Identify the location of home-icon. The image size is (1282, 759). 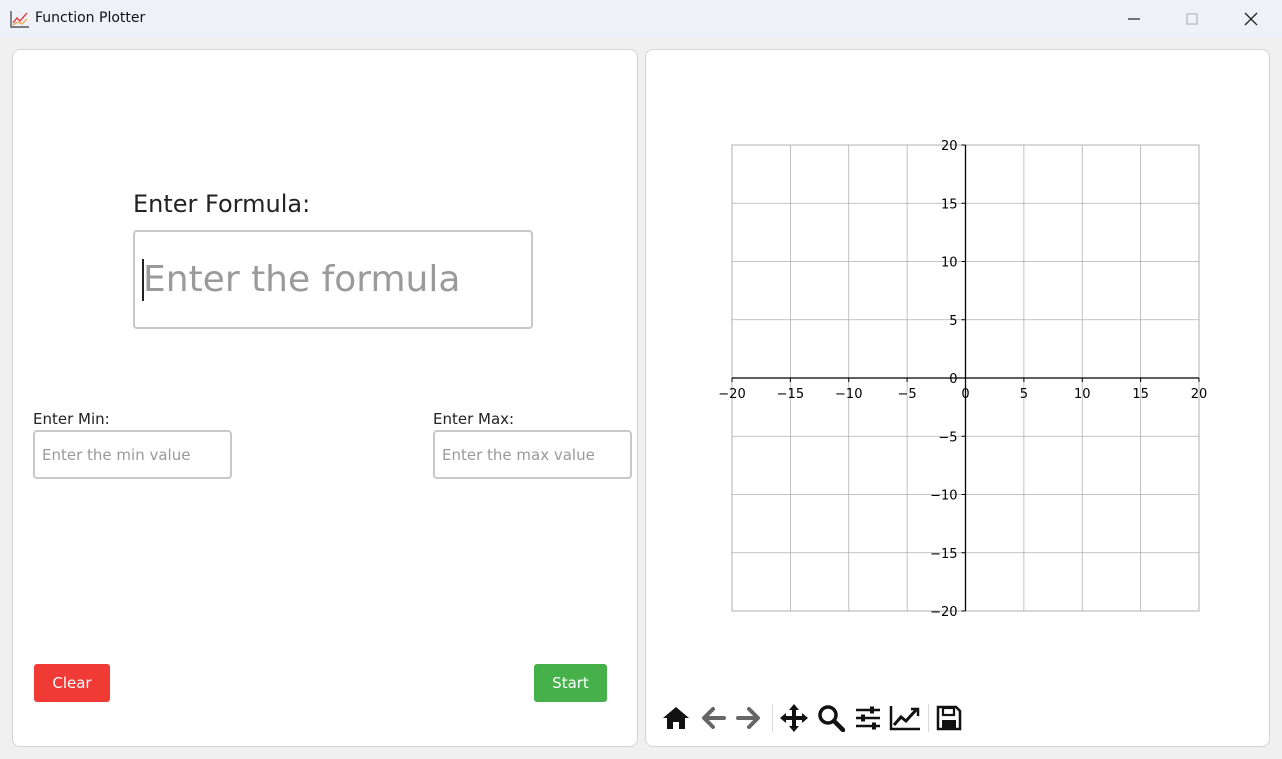
(676, 718).